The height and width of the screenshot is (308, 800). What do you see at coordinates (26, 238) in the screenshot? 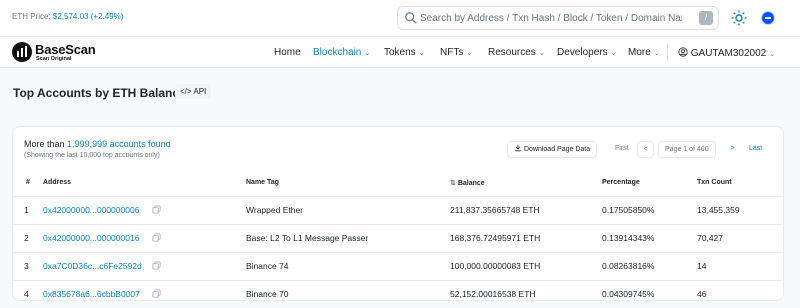
I see `row-rank: 2` at bounding box center [26, 238].